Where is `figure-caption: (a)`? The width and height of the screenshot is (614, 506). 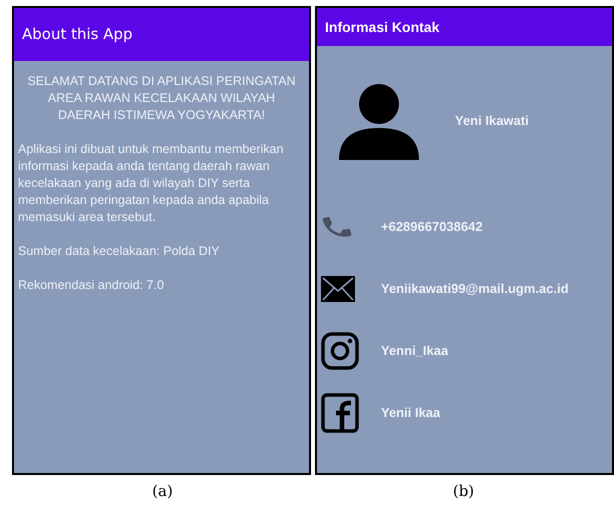 figure-caption: (a) is located at coordinates (162, 491).